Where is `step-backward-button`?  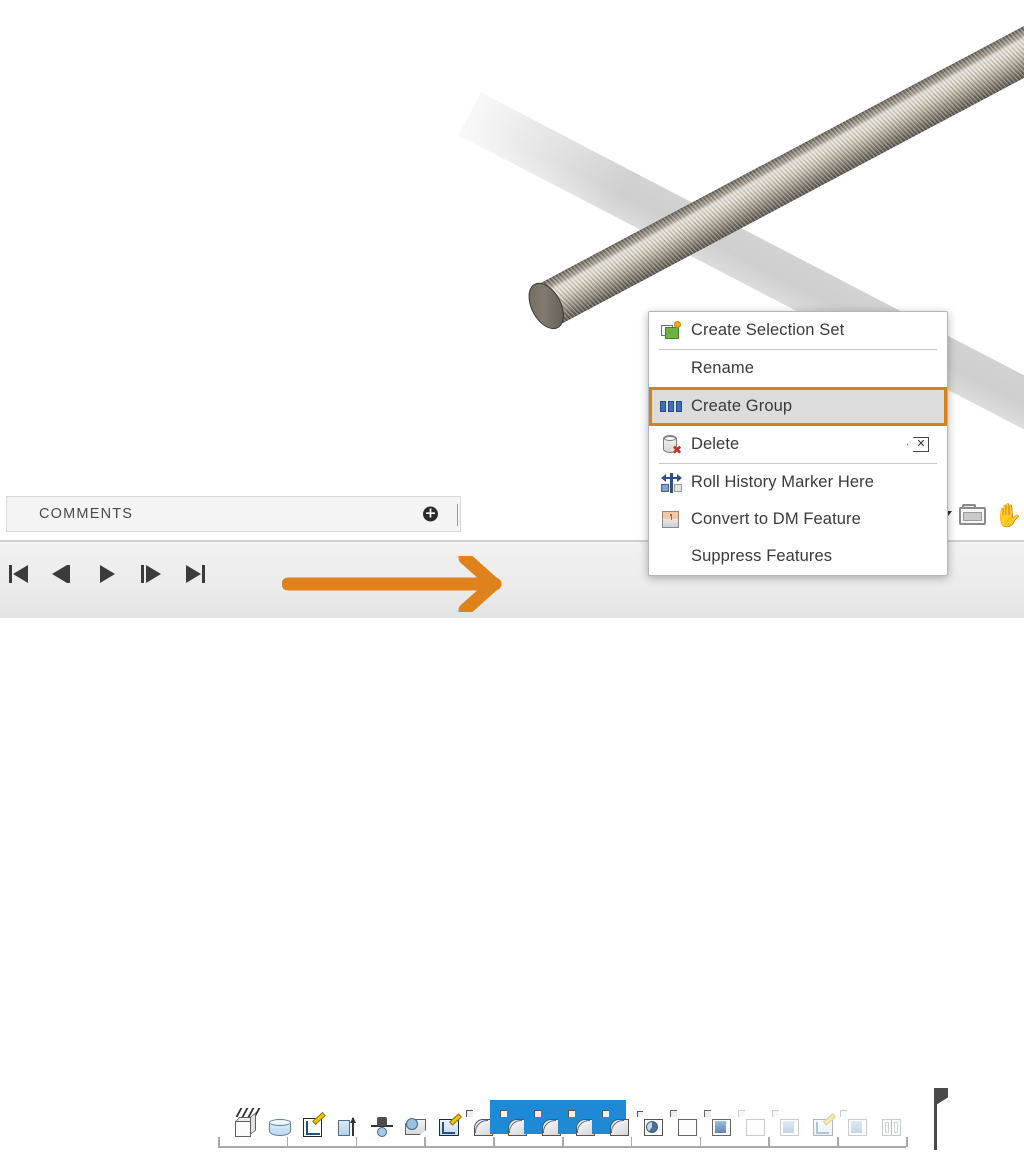
step-backward-button is located at coordinates (66, 574).